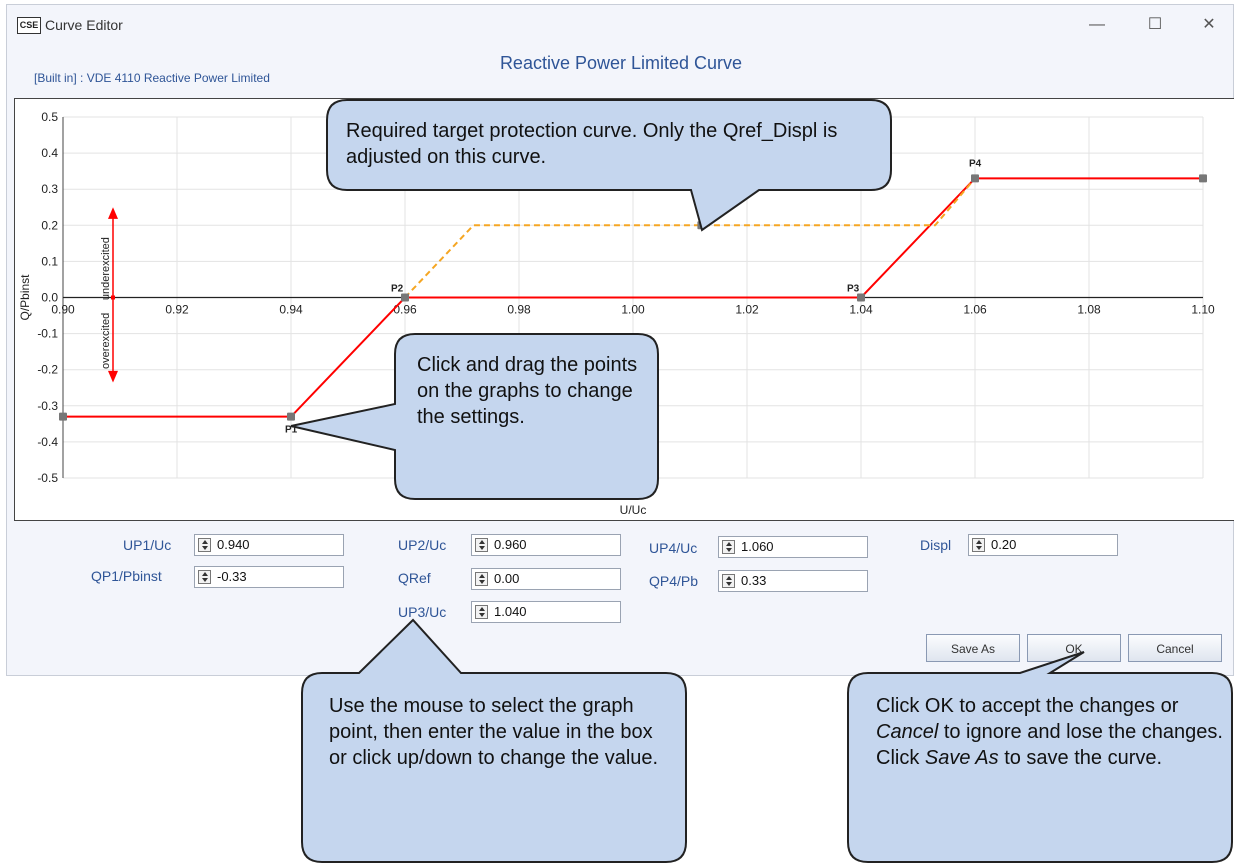 The width and height of the screenshot is (1234, 868). What do you see at coordinates (113, 376) in the screenshot?
I see `down-arrow-icon` at bounding box center [113, 376].